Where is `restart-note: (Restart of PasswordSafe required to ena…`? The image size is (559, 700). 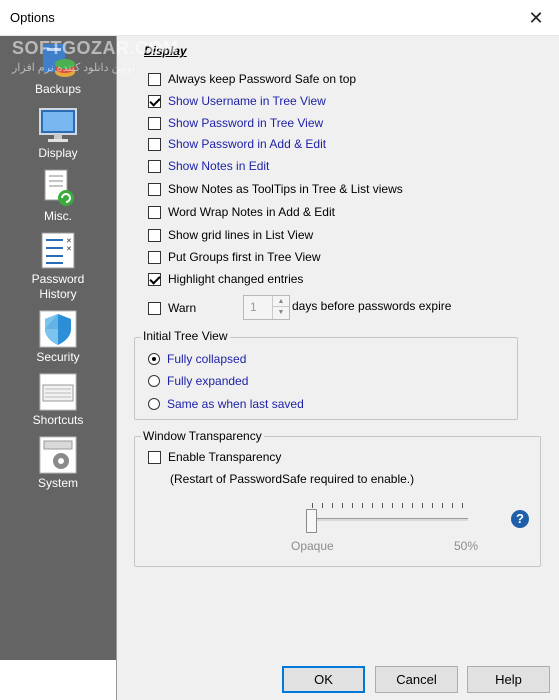
restart-note: (Restart of PasswordSafe required to ena… is located at coordinates (292, 479).